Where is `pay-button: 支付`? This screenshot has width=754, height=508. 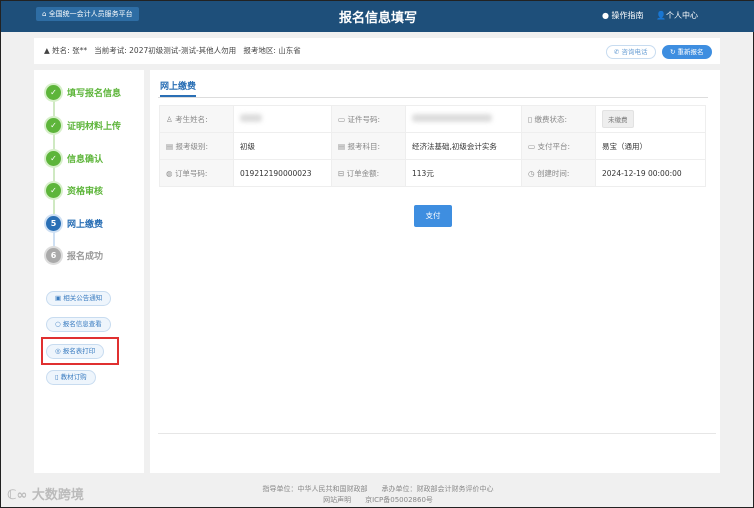 pay-button: 支付 is located at coordinates (433, 216).